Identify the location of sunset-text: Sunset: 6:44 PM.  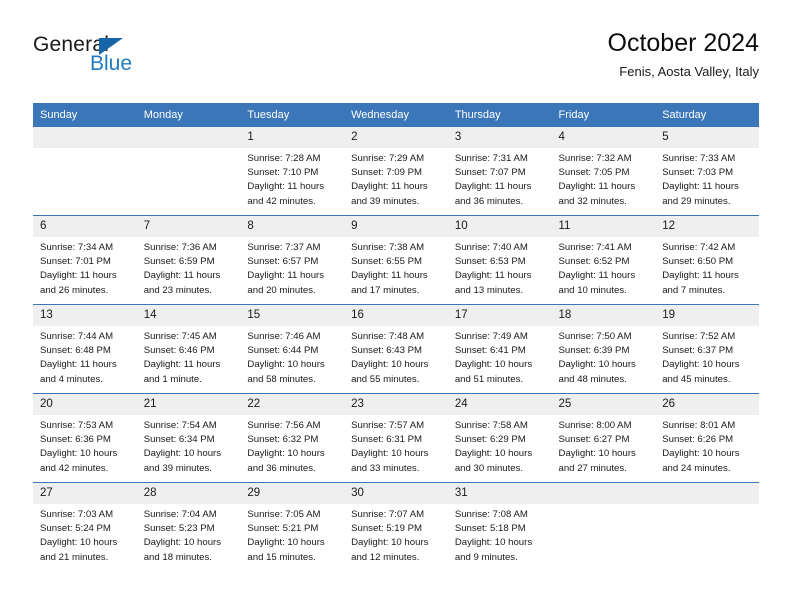
(283, 351).